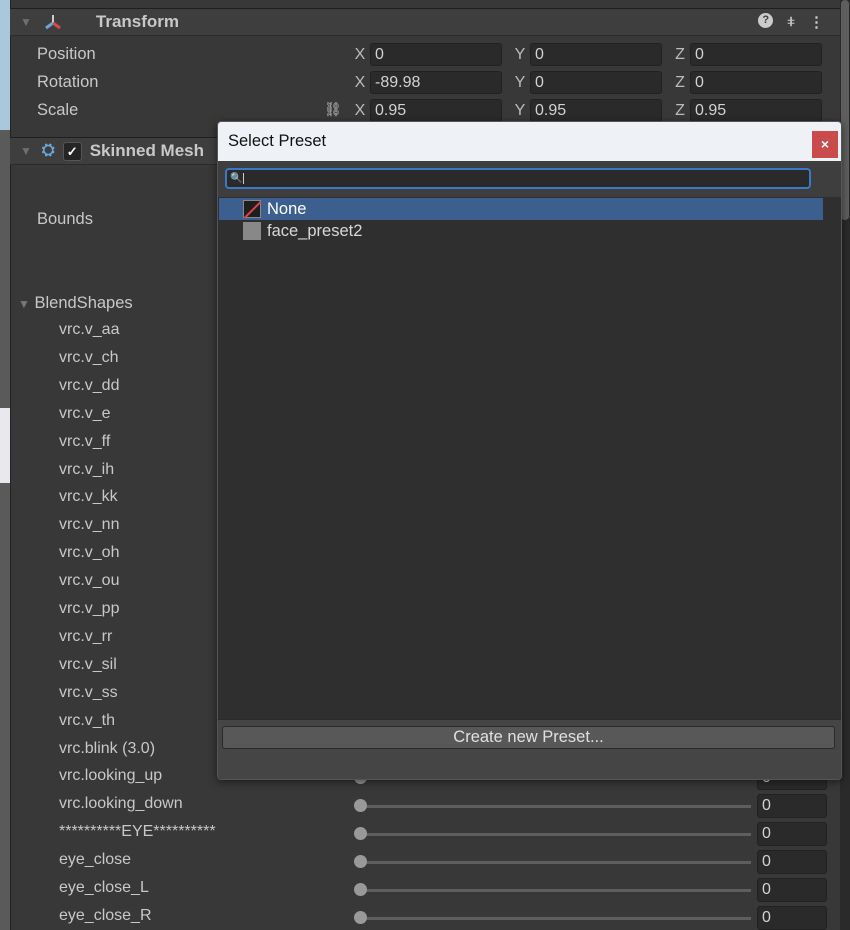  What do you see at coordinates (521, 231) in the screenshot?
I see `preset-item-face-preset2: face_preset2` at bounding box center [521, 231].